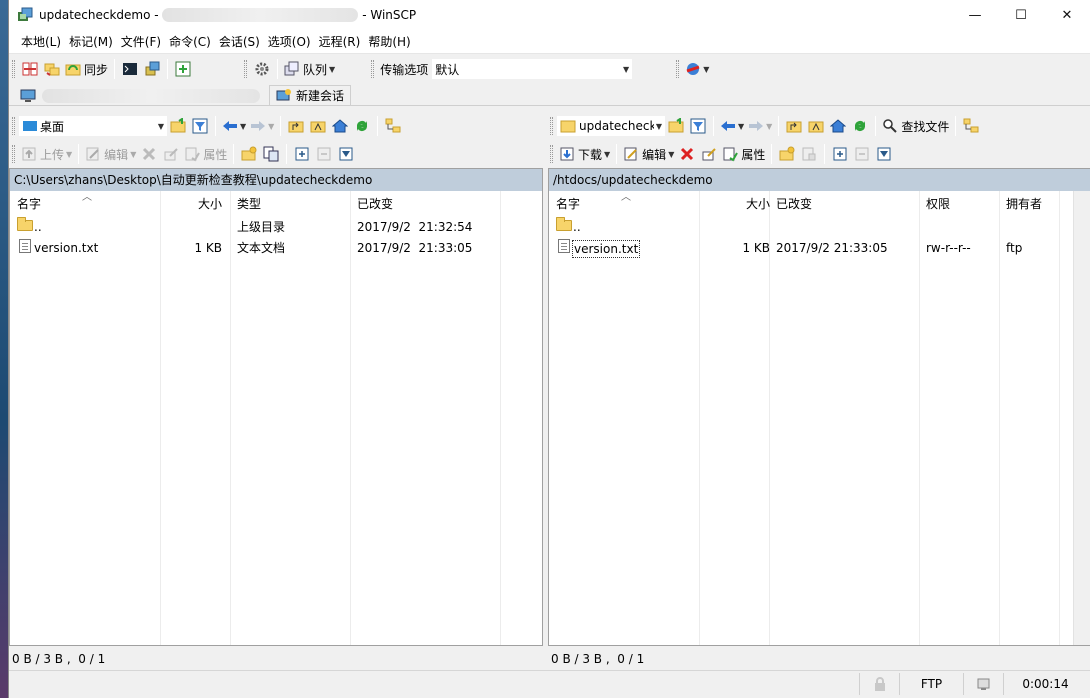 The width and height of the screenshot is (1090, 698). I want to click on left-back-button: ▼, so click(234, 126).